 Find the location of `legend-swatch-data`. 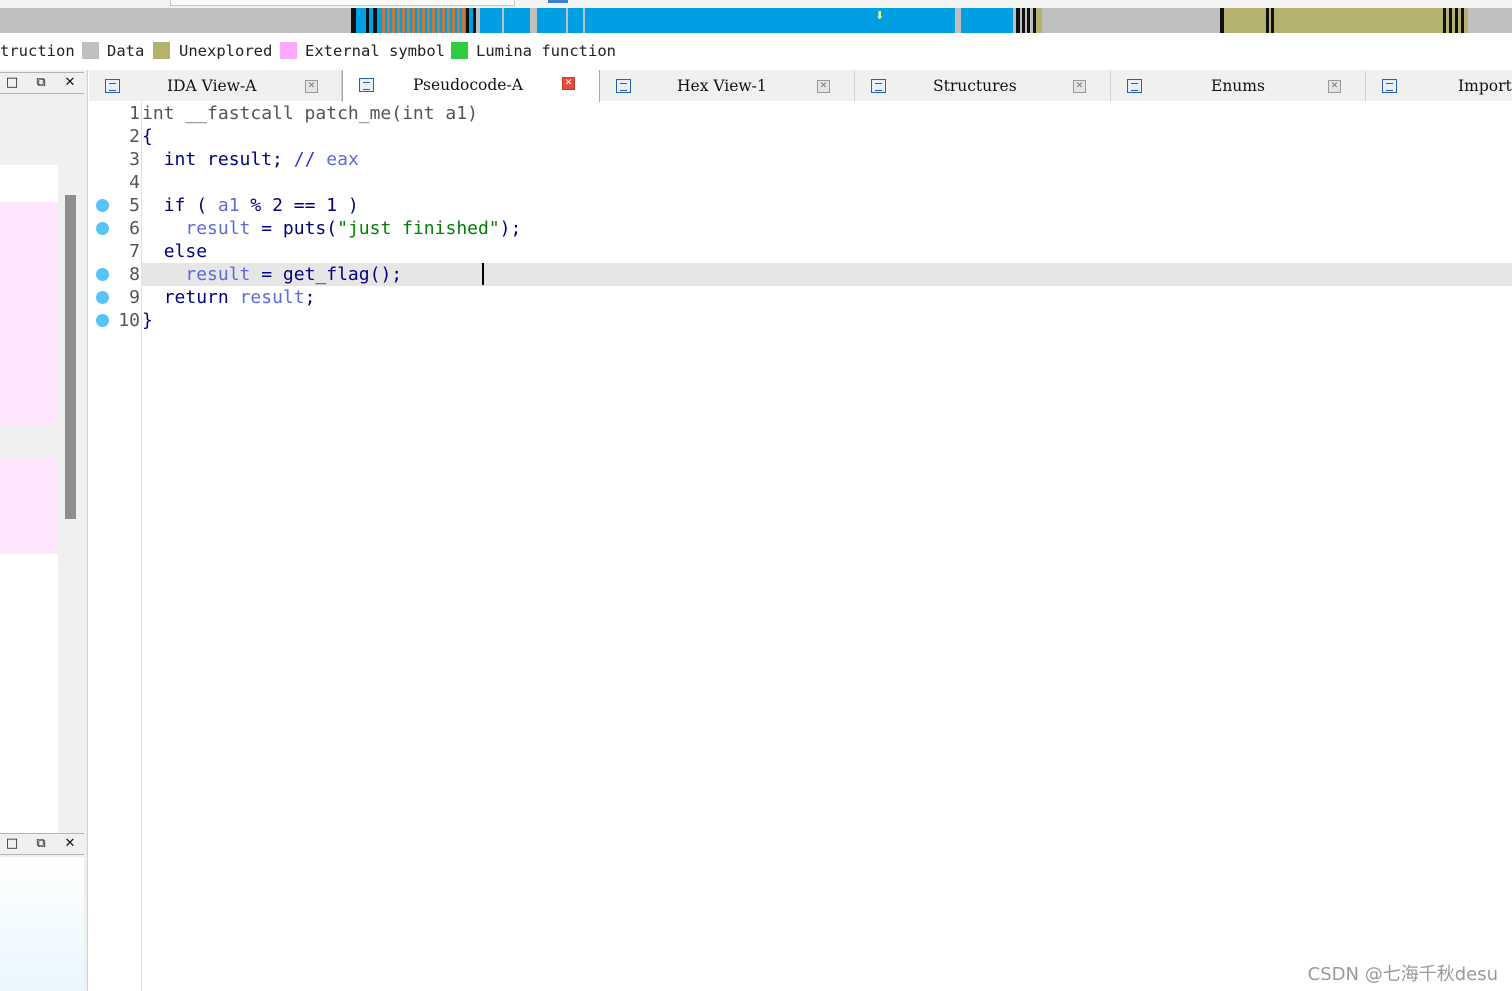

legend-swatch-data is located at coordinates (90, 50).